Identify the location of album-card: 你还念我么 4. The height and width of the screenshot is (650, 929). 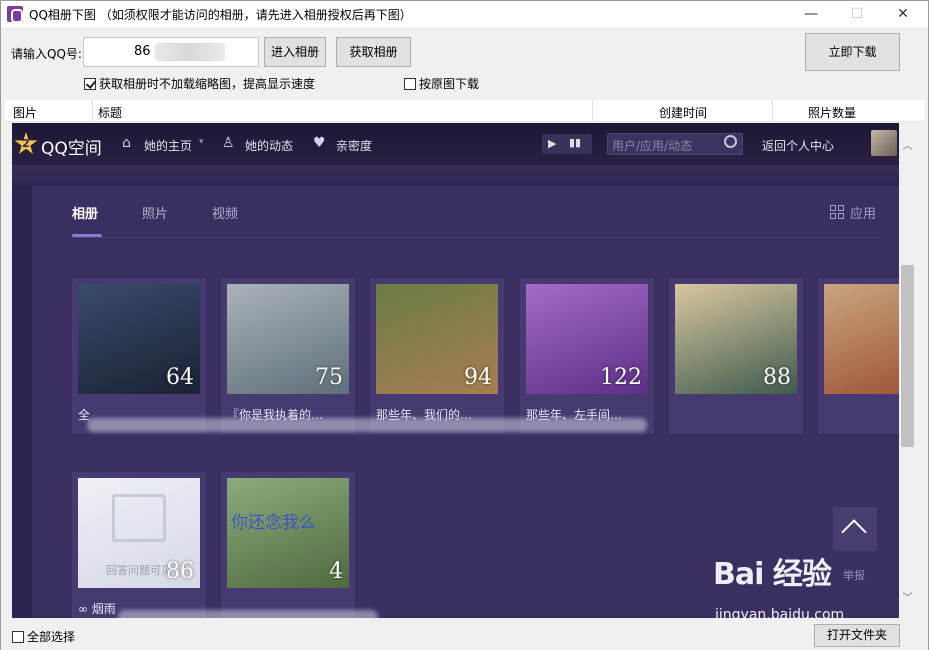
(288, 545).